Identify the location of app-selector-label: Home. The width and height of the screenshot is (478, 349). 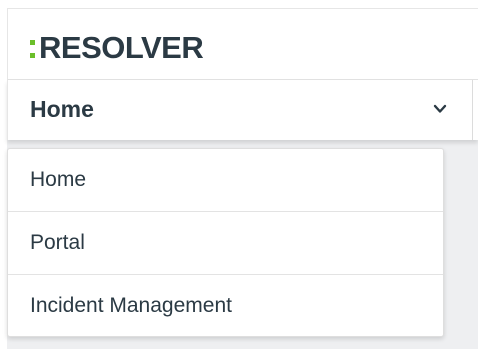
(62, 109).